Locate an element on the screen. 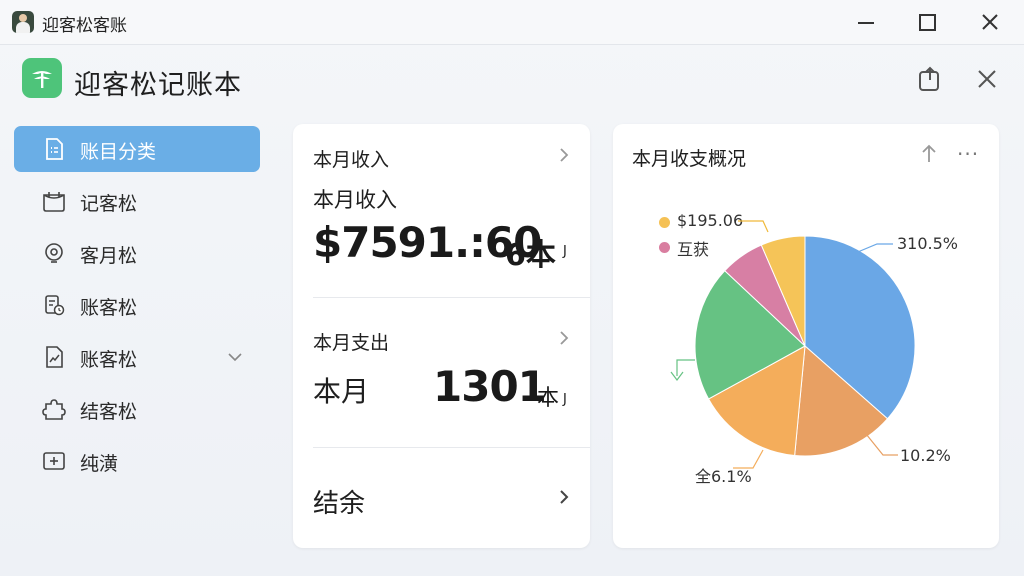 This screenshot has height=576, width=1024. pie-chart is located at coordinates (793, 344).